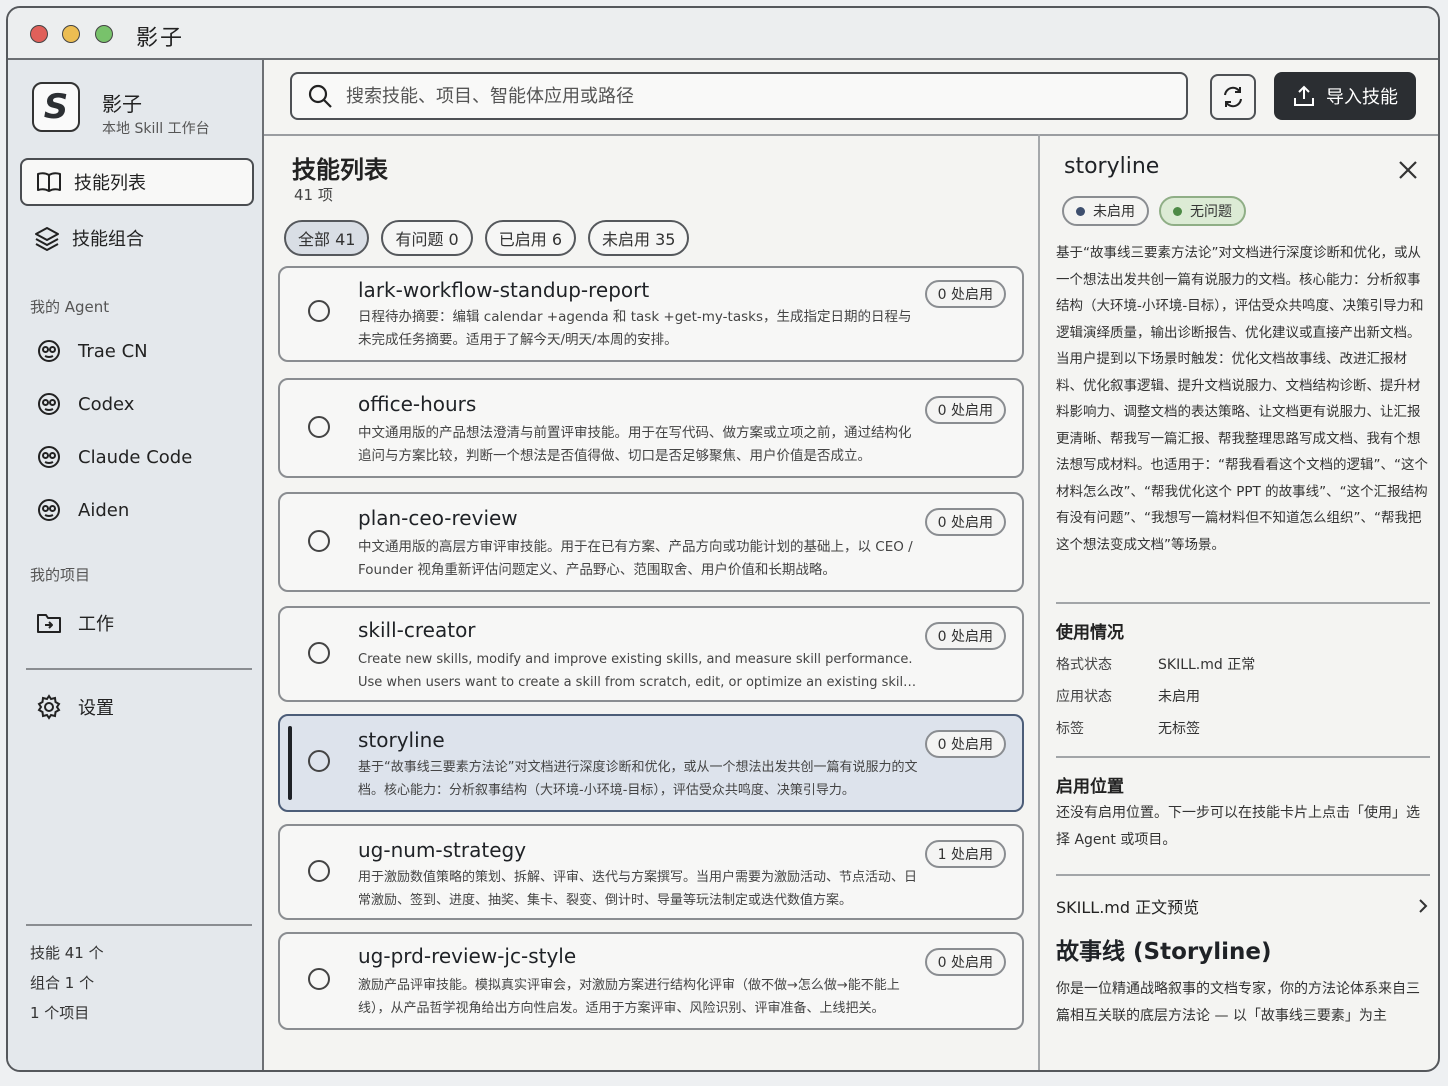 This screenshot has width=1448, height=1086. What do you see at coordinates (427, 238) in the screenshot?
I see `filter-issues: 有问题 0` at bounding box center [427, 238].